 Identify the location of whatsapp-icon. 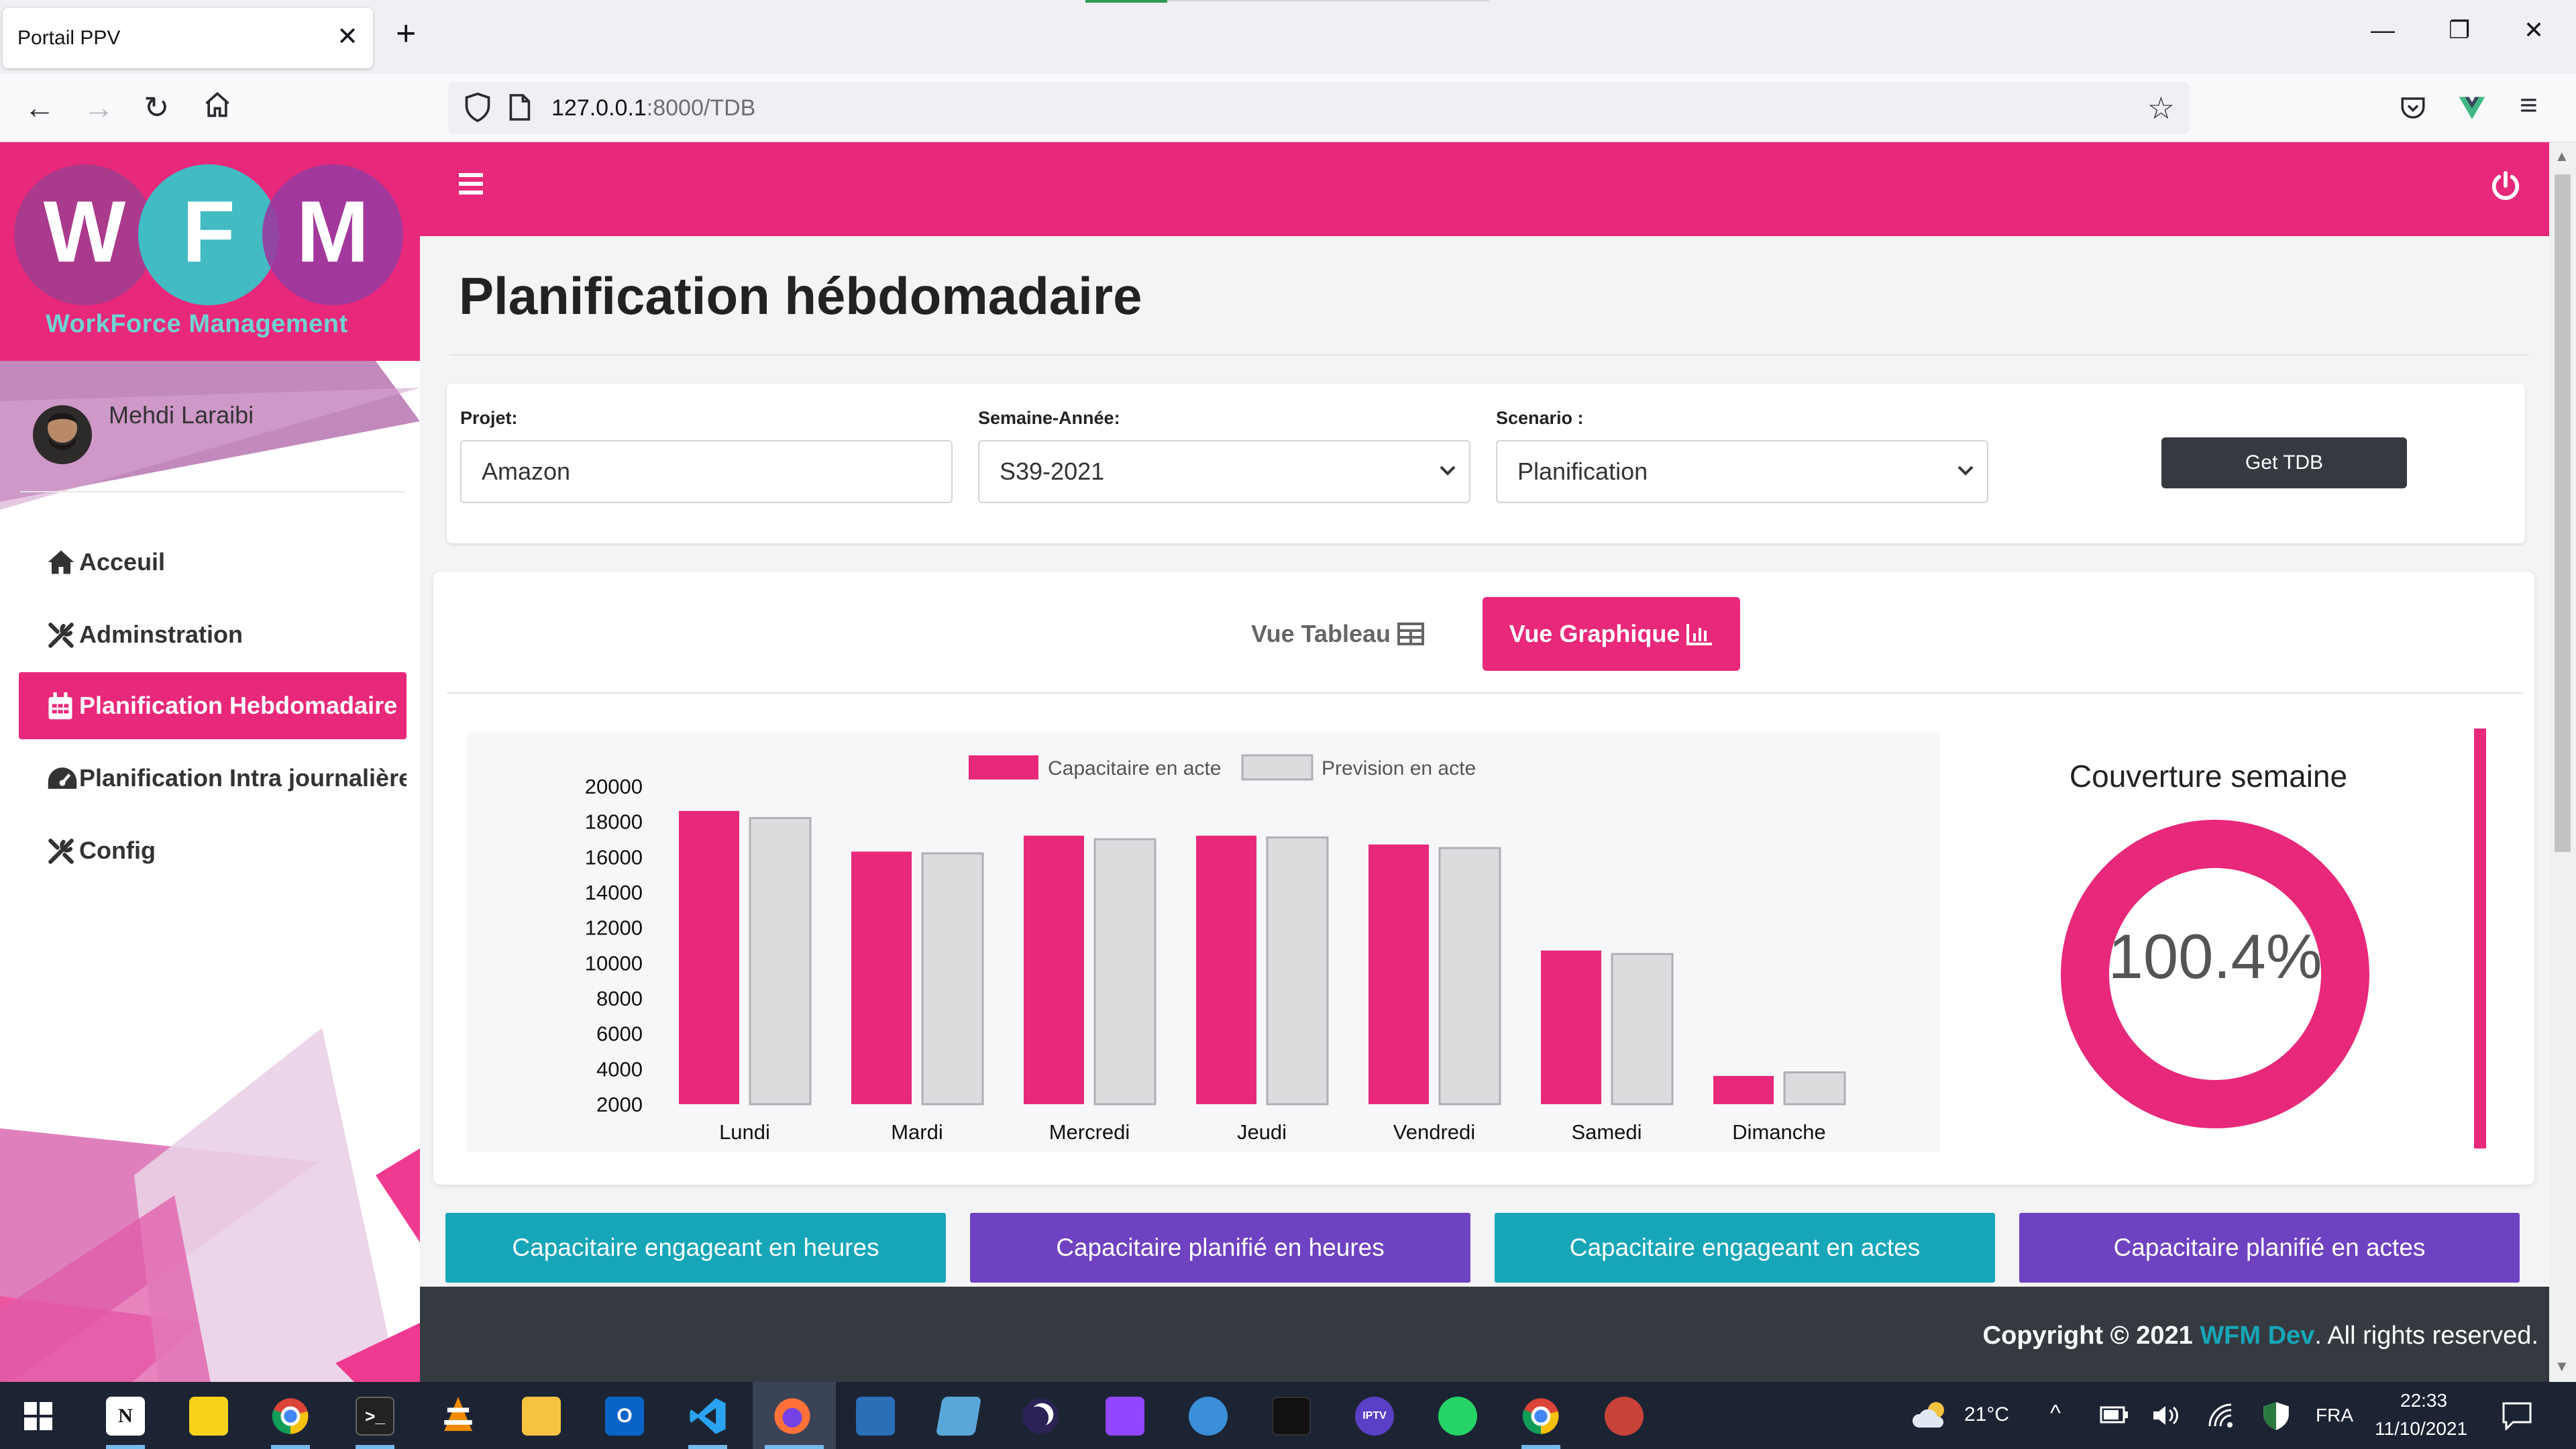
(1457, 1416).